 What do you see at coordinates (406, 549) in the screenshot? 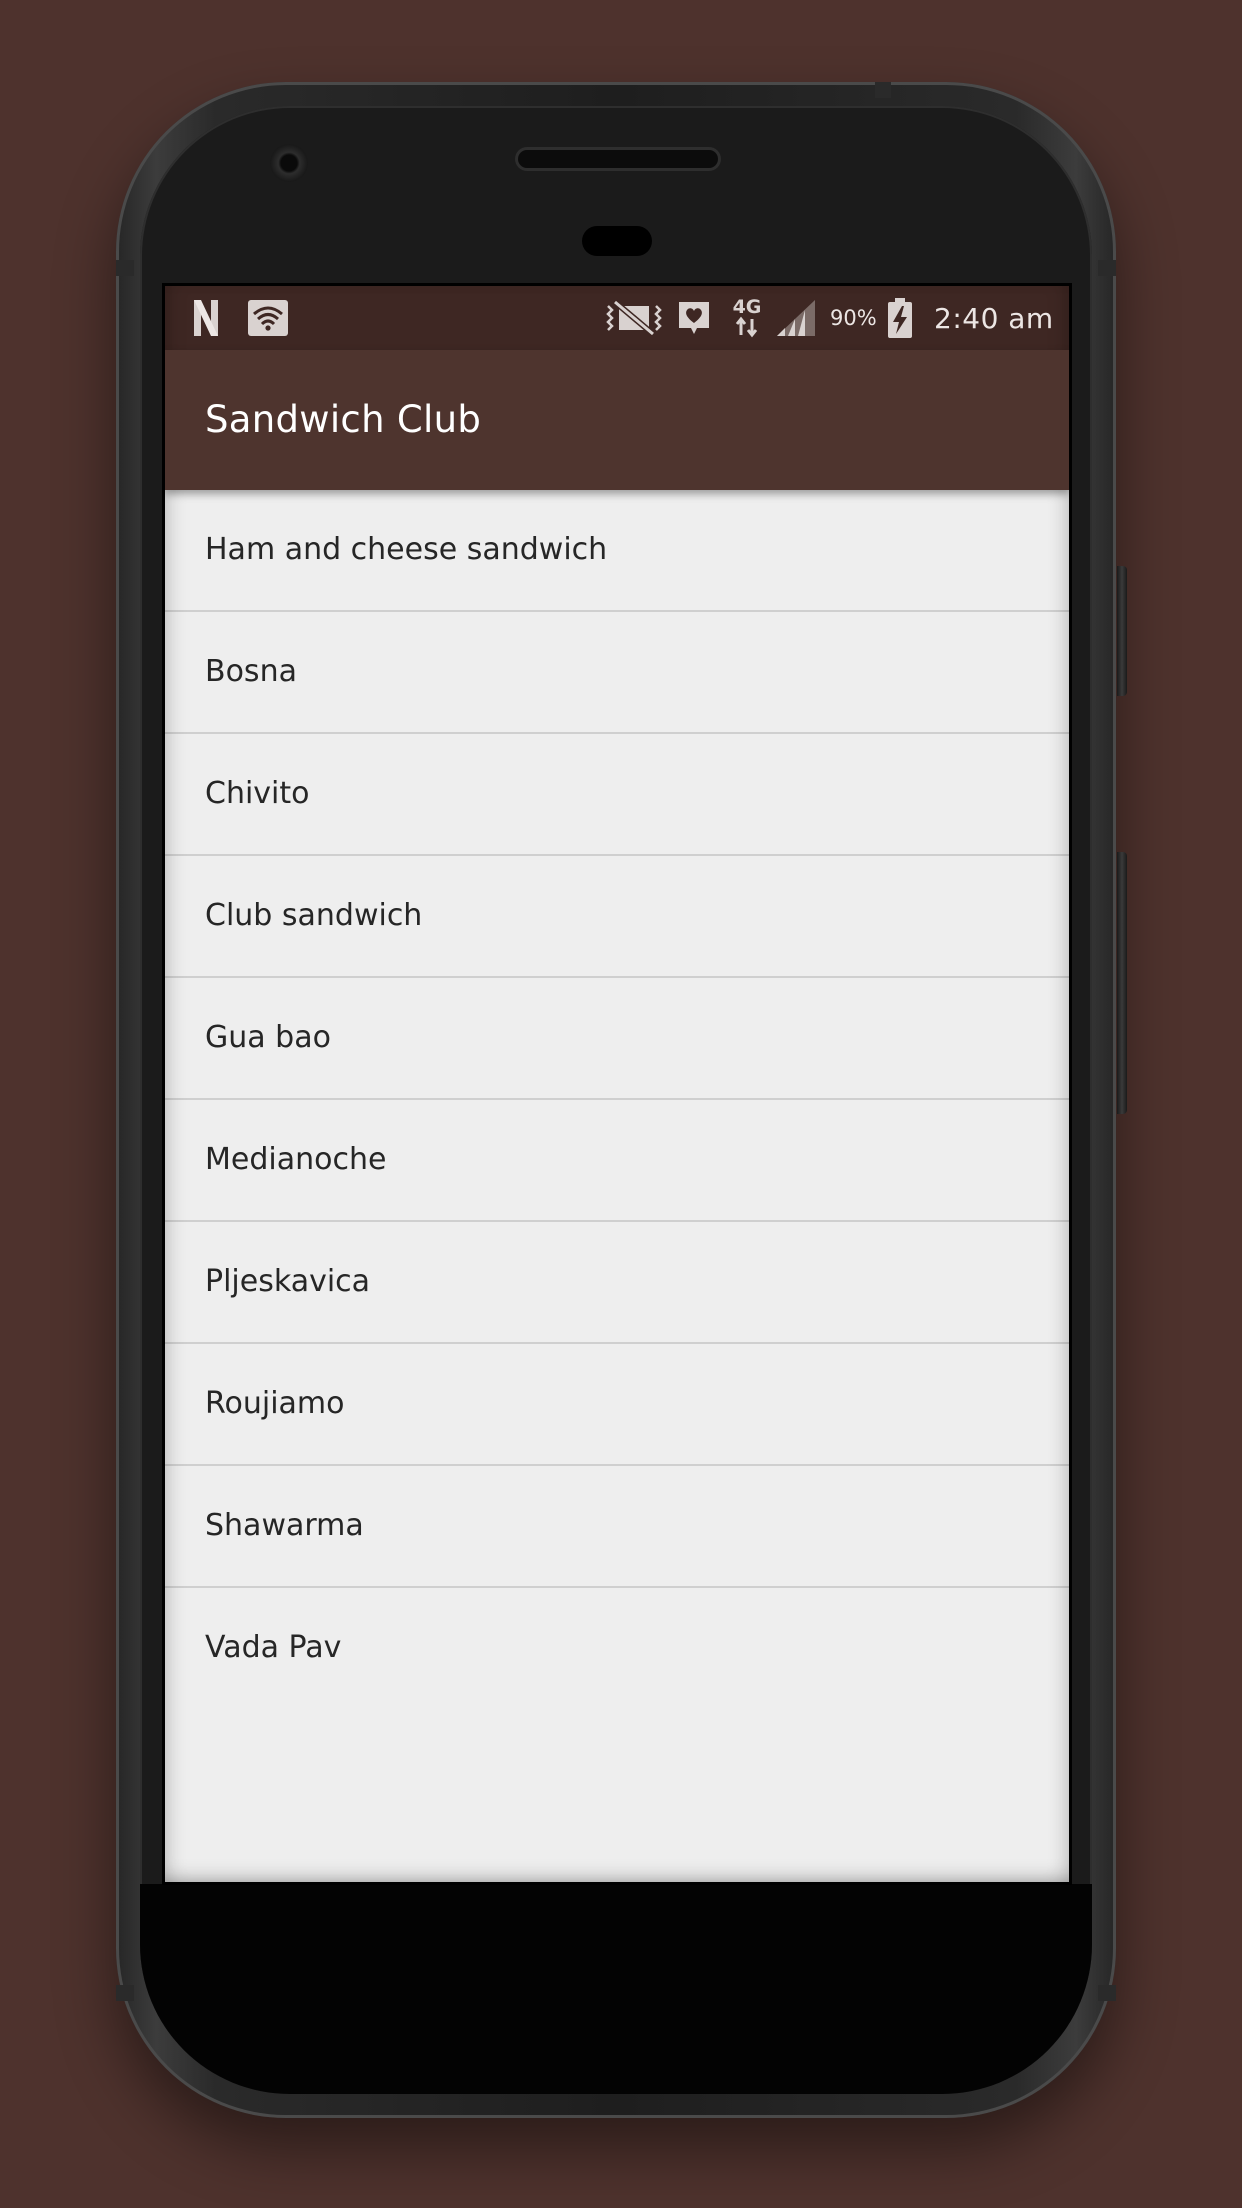
I see `list-item-label: Ham and cheese sandwich` at bounding box center [406, 549].